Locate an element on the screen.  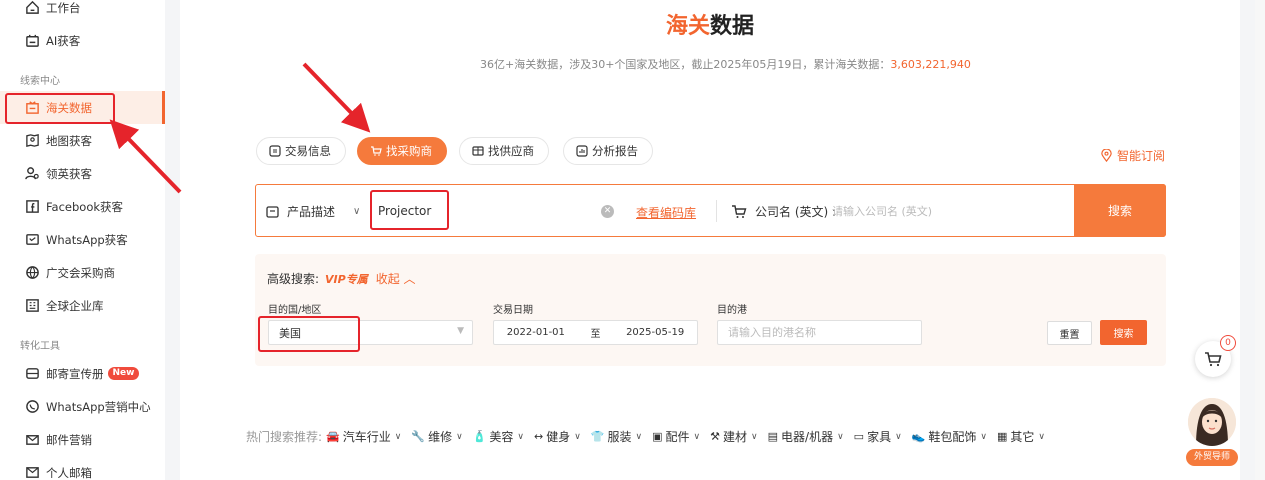
date-range-picker: 2022-01-01 至 2025-05-19 is located at coordinates (595, 332).